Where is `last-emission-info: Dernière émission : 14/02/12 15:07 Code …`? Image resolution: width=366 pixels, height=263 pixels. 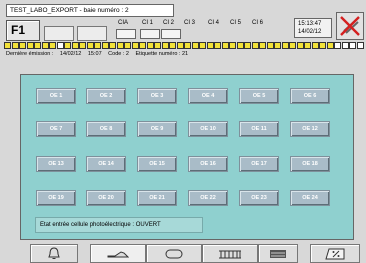
last-emission-info: Dernière émission : 14/02/12 15:07 Code … is located at coordinates (99, 54).